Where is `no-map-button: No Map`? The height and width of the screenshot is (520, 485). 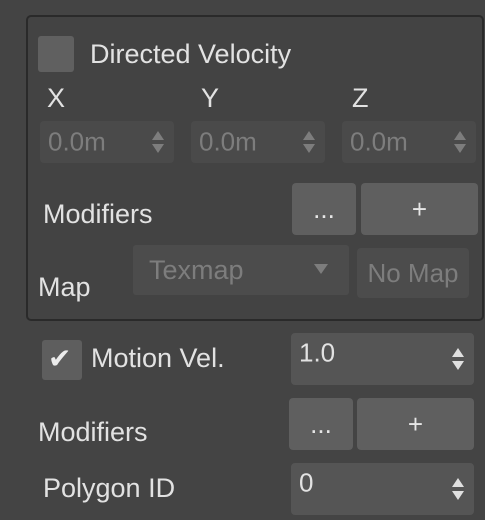 no-map-button: No Map is located at coordinates (413, 273).